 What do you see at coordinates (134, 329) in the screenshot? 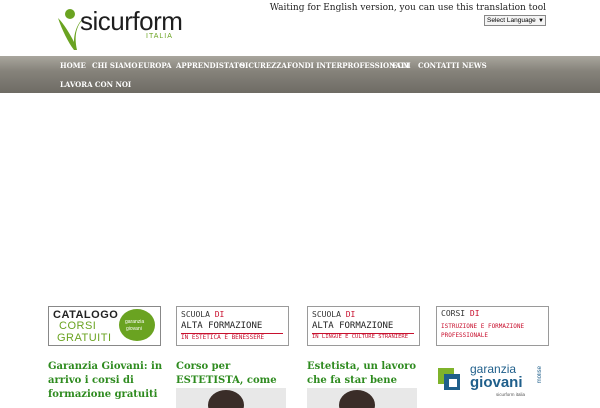
I see `badge-line2: giovani` at bounding box center [134, 329].